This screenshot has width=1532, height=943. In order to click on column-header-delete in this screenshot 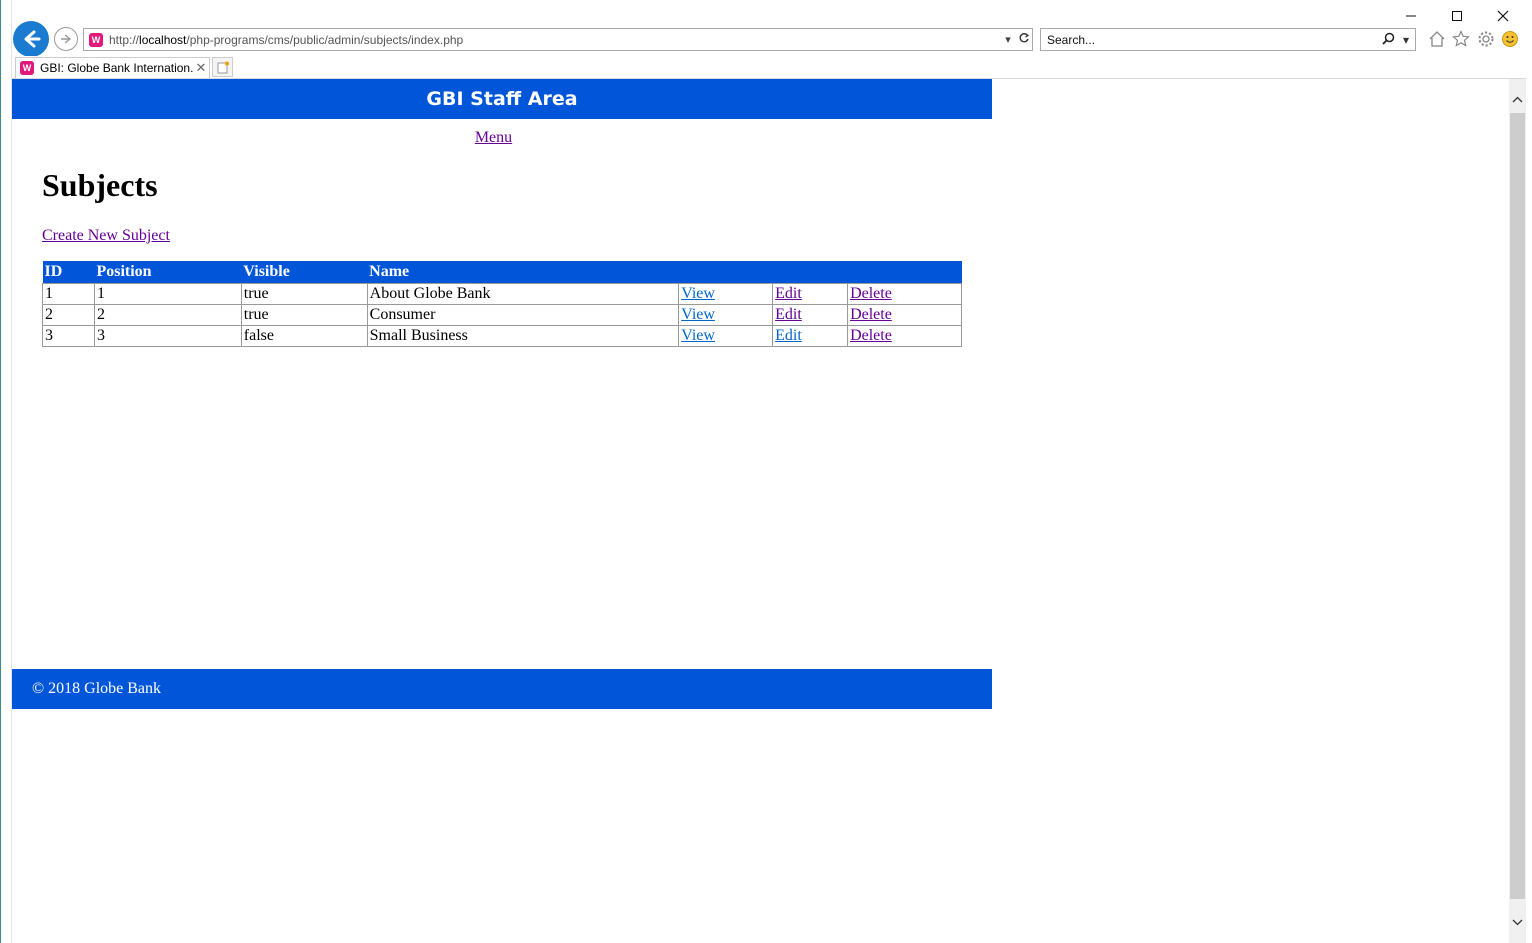, I will do `click(904, 272)`.